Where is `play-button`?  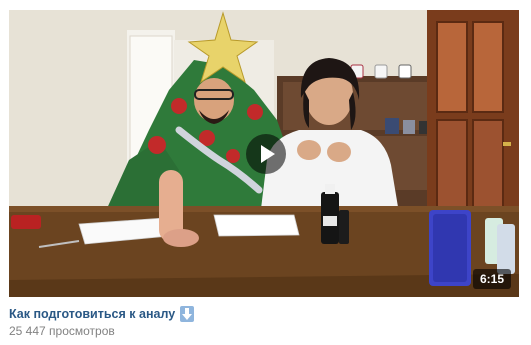
play-button is located at coordinates (266, 154).